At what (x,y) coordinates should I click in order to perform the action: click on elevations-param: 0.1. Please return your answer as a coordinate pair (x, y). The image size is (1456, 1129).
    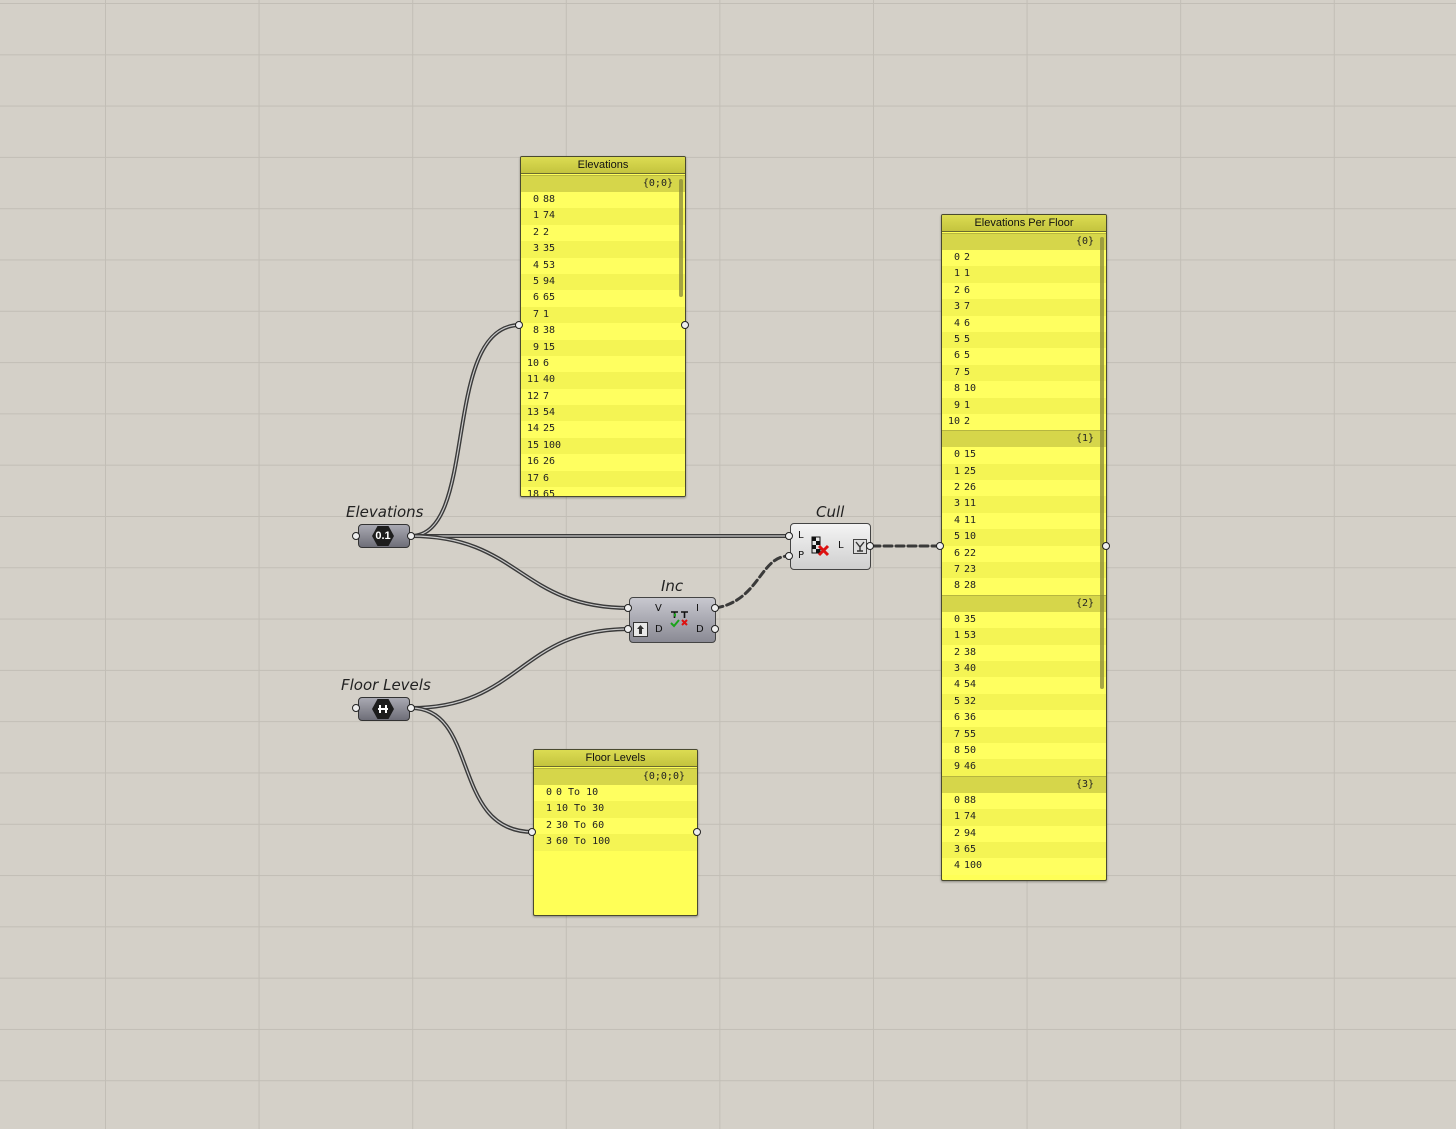
    Looking at the image, I should click on (384, 536).